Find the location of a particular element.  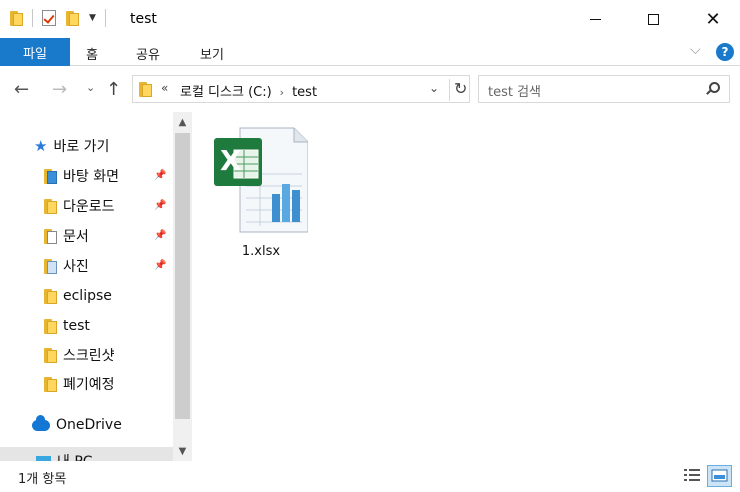

tab-share: 공유 is located at coordinates (148, 53).